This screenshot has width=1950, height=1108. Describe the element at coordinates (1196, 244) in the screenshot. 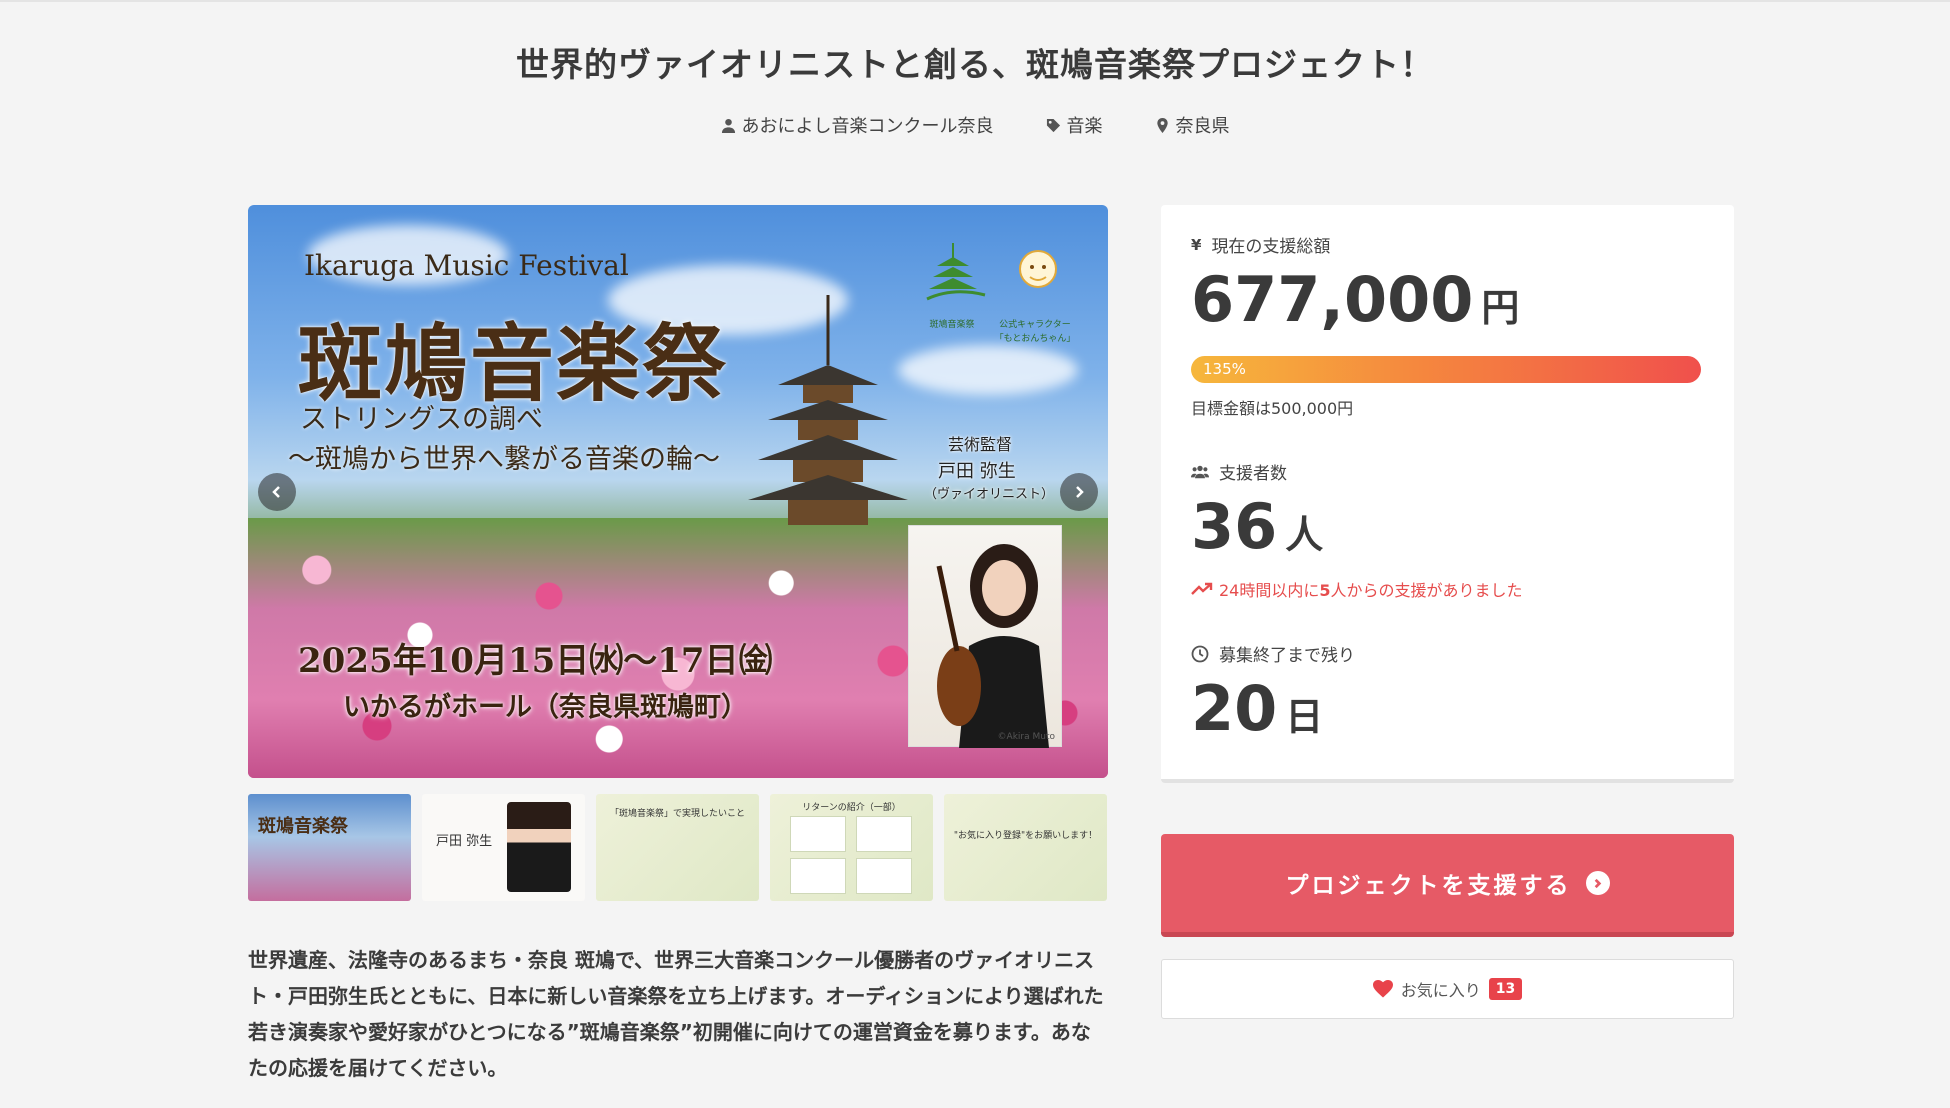

I see `yen-icon: ¥` at that location.